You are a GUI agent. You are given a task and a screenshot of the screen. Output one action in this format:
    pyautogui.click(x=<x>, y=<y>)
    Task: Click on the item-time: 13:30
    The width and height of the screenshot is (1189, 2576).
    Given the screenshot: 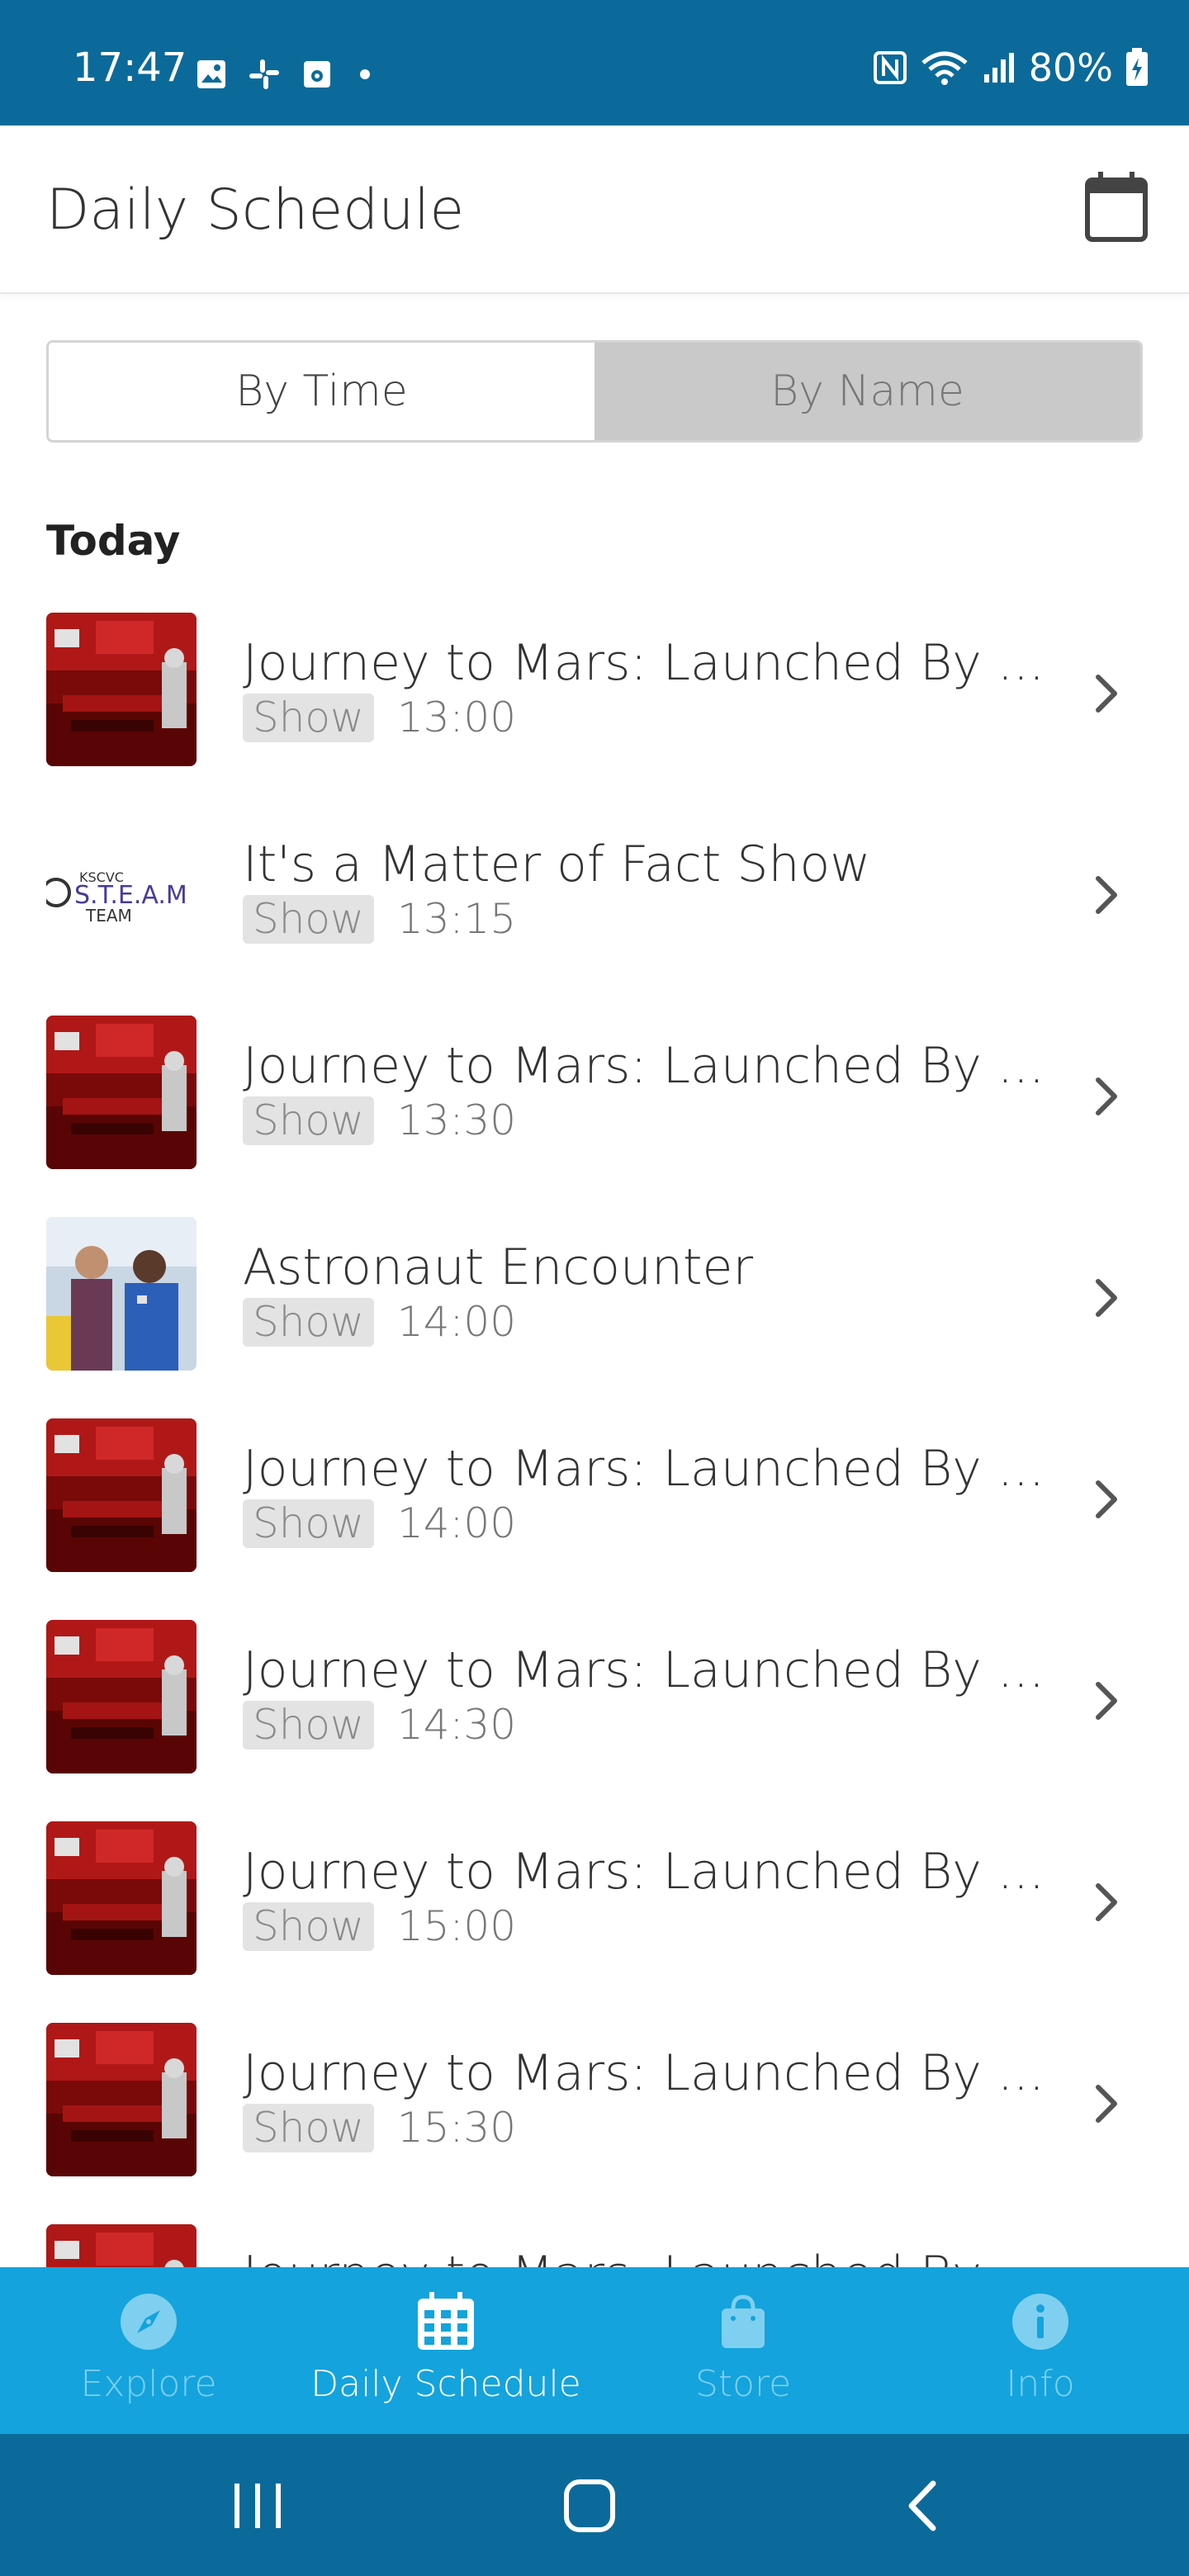 What is the action you would take?
    pyautogui.click(x=456, y=1120)
    